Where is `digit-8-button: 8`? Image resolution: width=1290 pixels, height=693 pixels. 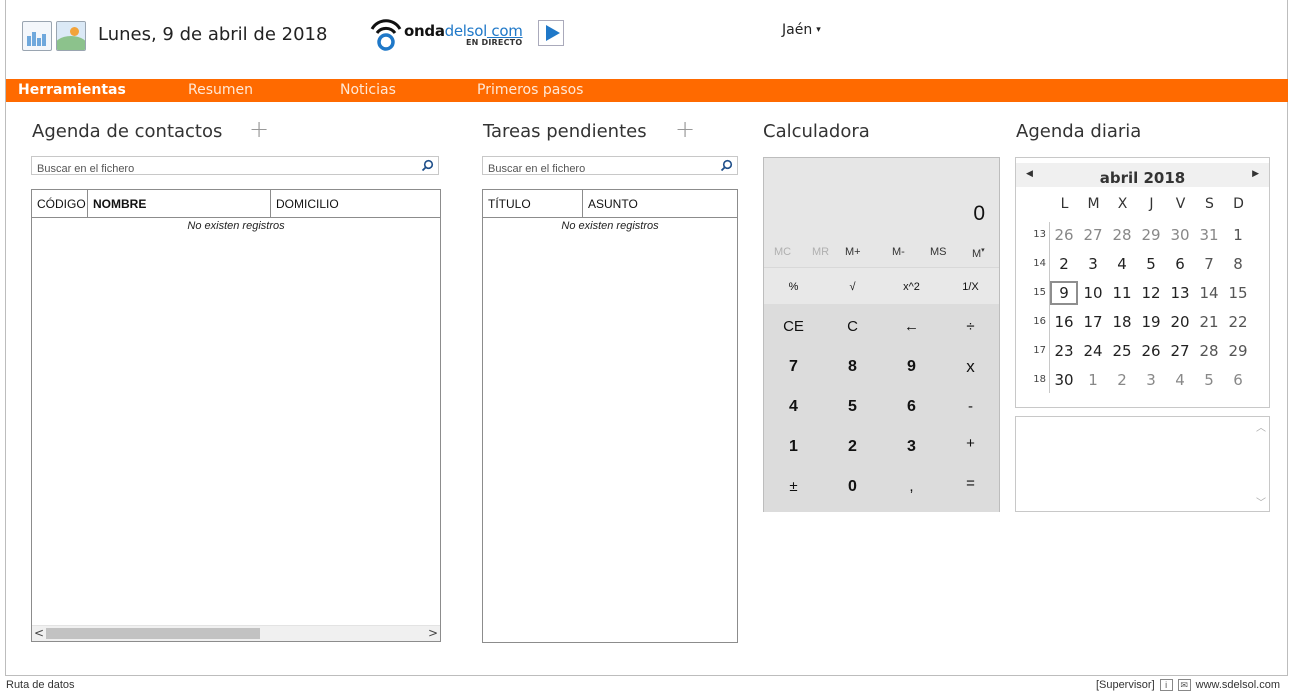
digit-8-button: 8 is located at coordinates (852, 366).